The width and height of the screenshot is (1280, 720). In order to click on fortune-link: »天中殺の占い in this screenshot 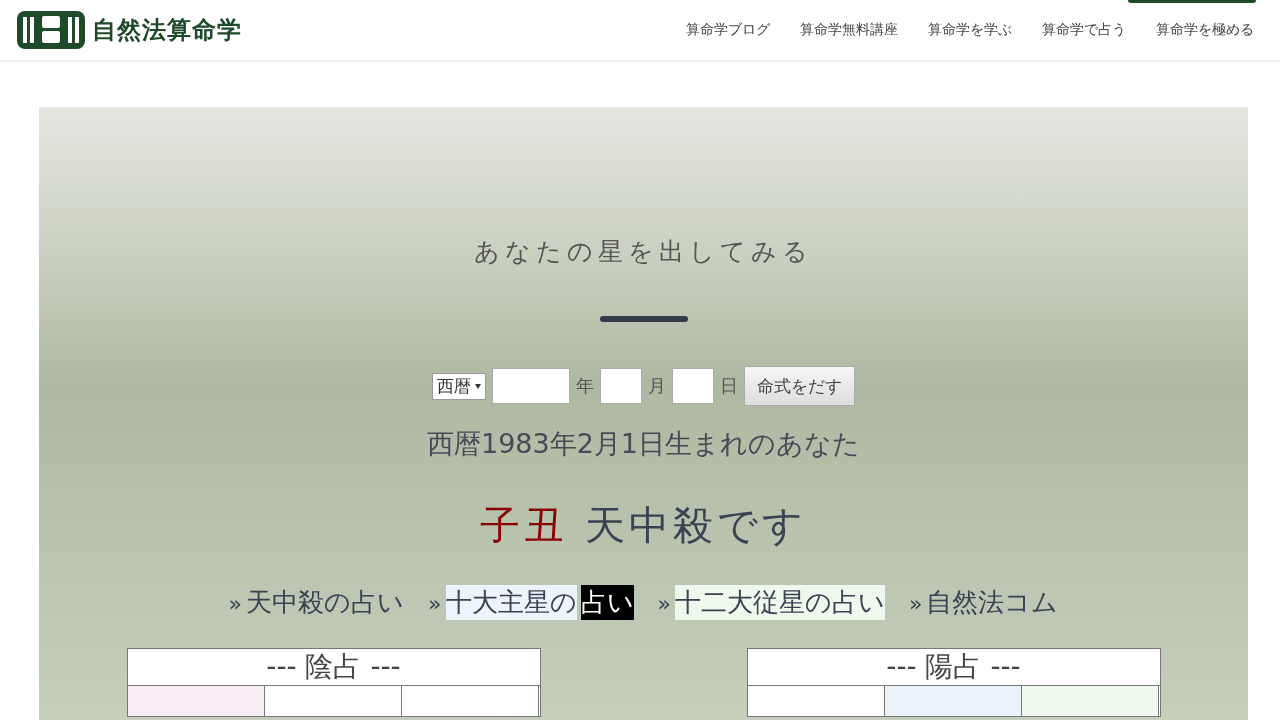, I will do `click(316, 602)`.